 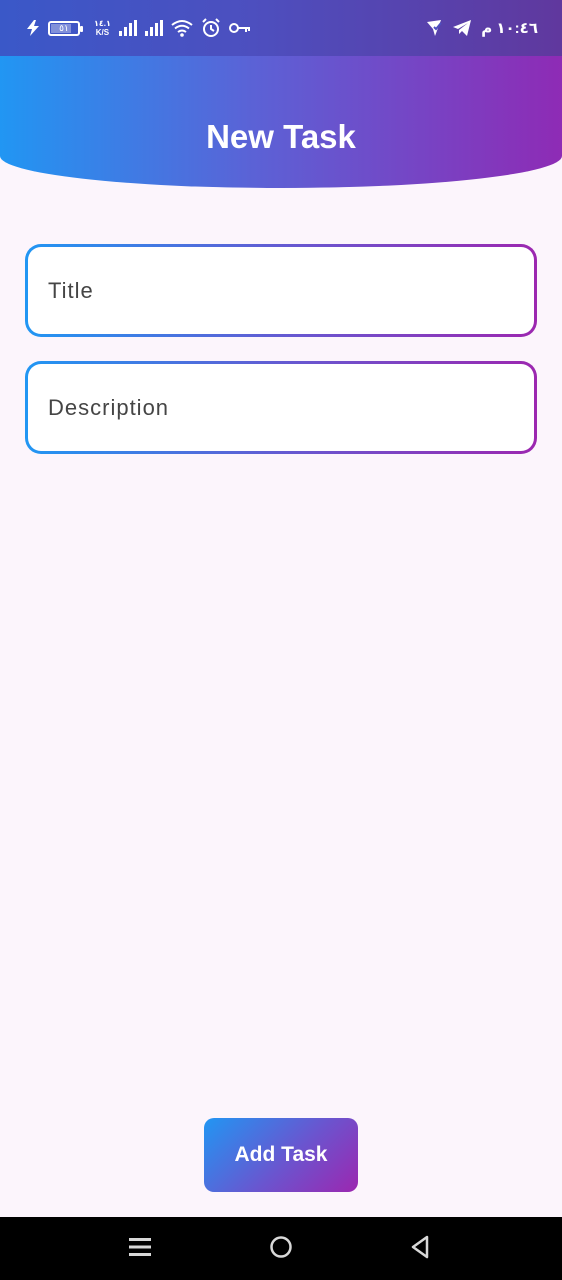 I want to click on description-field-inner, so click(x=281, y=407).